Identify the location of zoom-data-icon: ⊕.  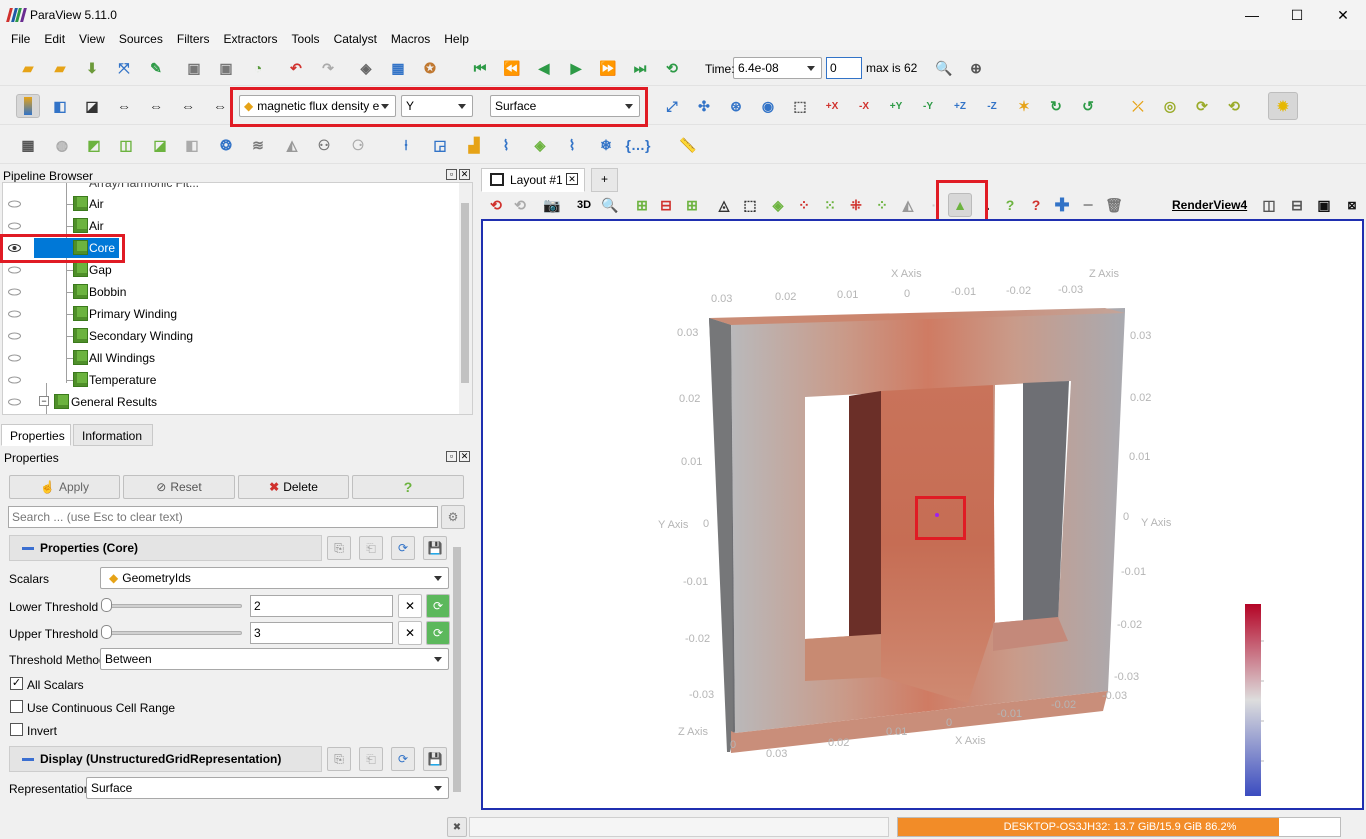
(976, 68).